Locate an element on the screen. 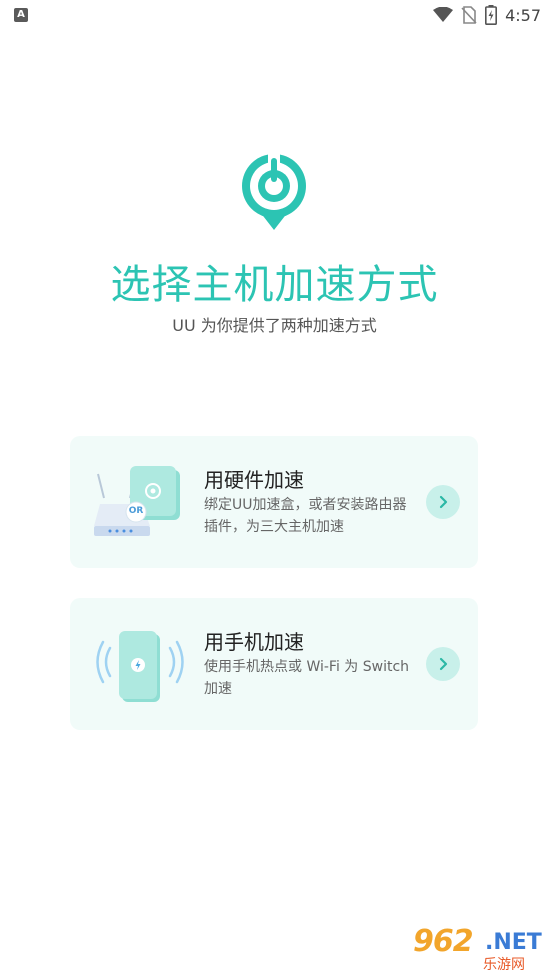 The image size is (549, 976). page-subtitle: UU 为你提供了两种加速方式 is located at coordinates (274, 325).